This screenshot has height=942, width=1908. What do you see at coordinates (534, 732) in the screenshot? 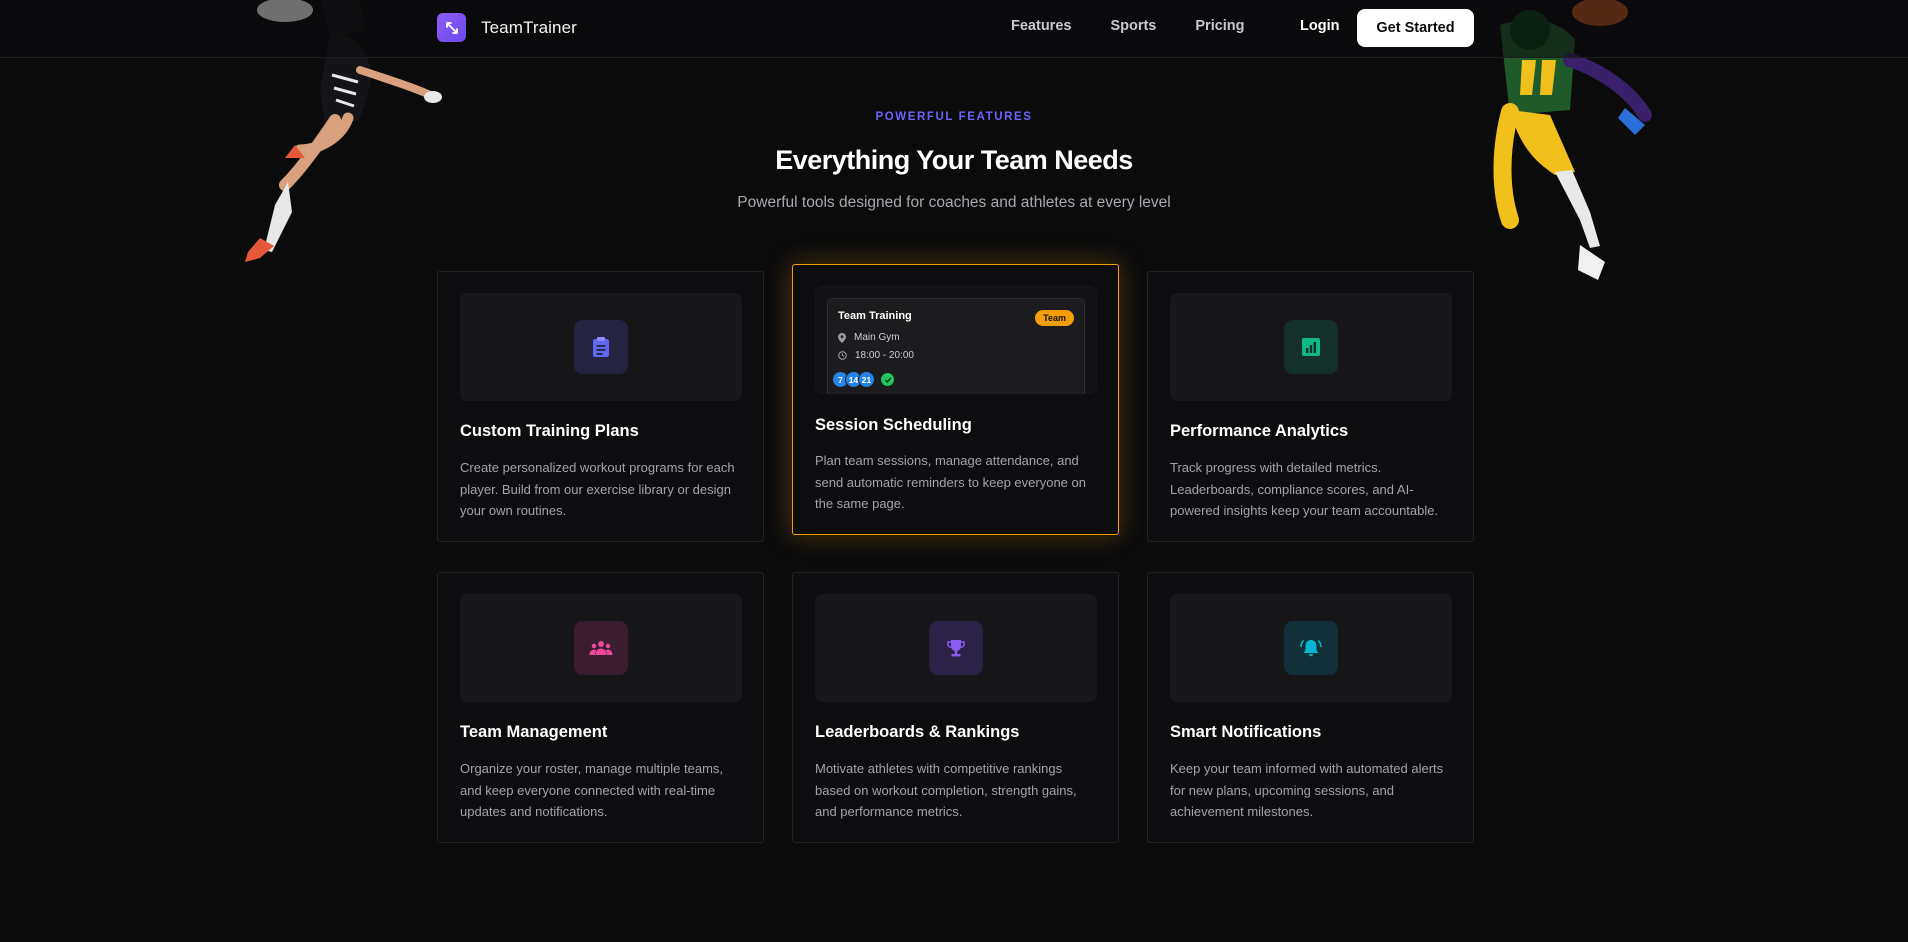
I see `feature-title: Team Management` at bounding box center [534, 732].